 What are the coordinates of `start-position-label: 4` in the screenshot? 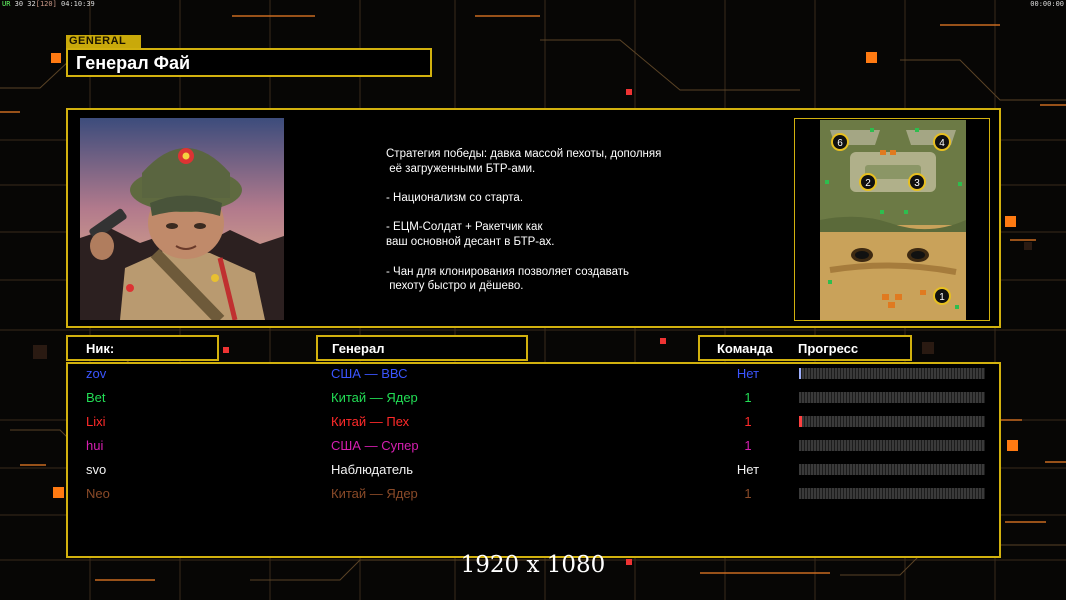 It's located at (942, 143).